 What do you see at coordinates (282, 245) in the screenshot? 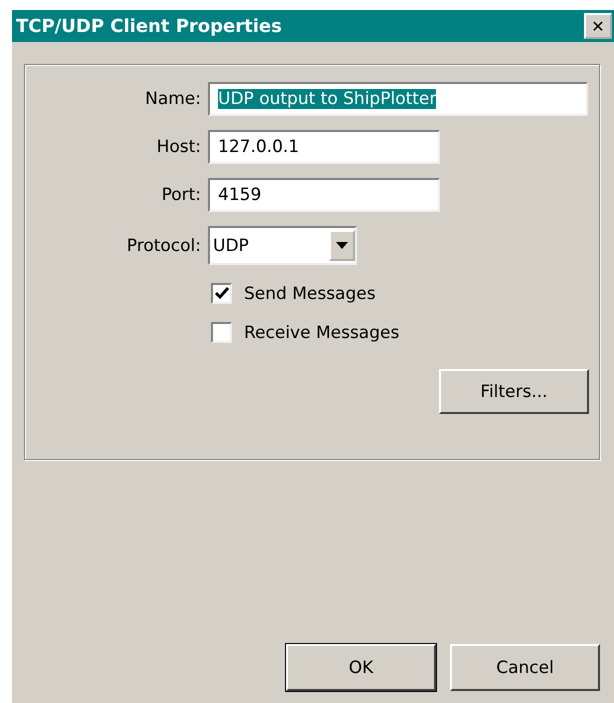
I see `protocol-dropdown: UDP` at bounding box center [282, 245].